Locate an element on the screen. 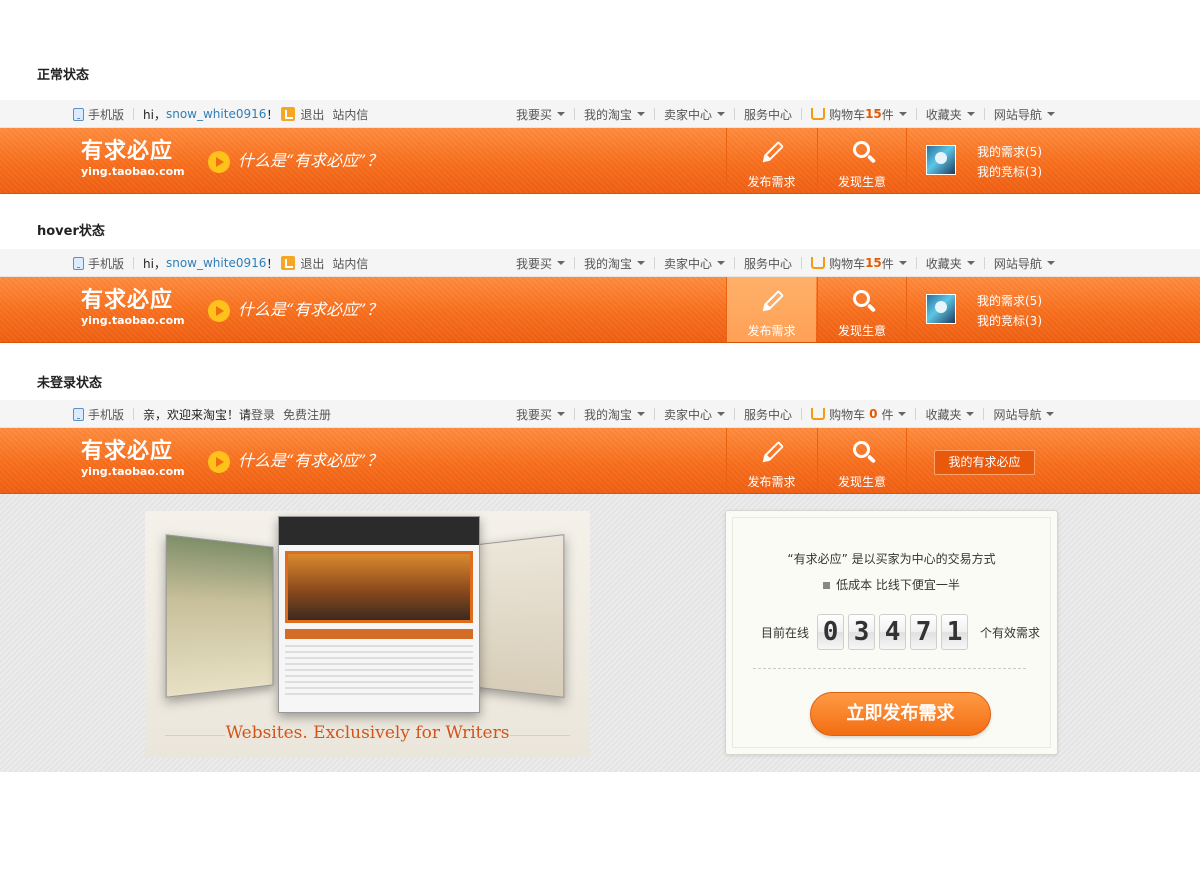  logo-title: 有求必应 is located at coordinates (127, 151).